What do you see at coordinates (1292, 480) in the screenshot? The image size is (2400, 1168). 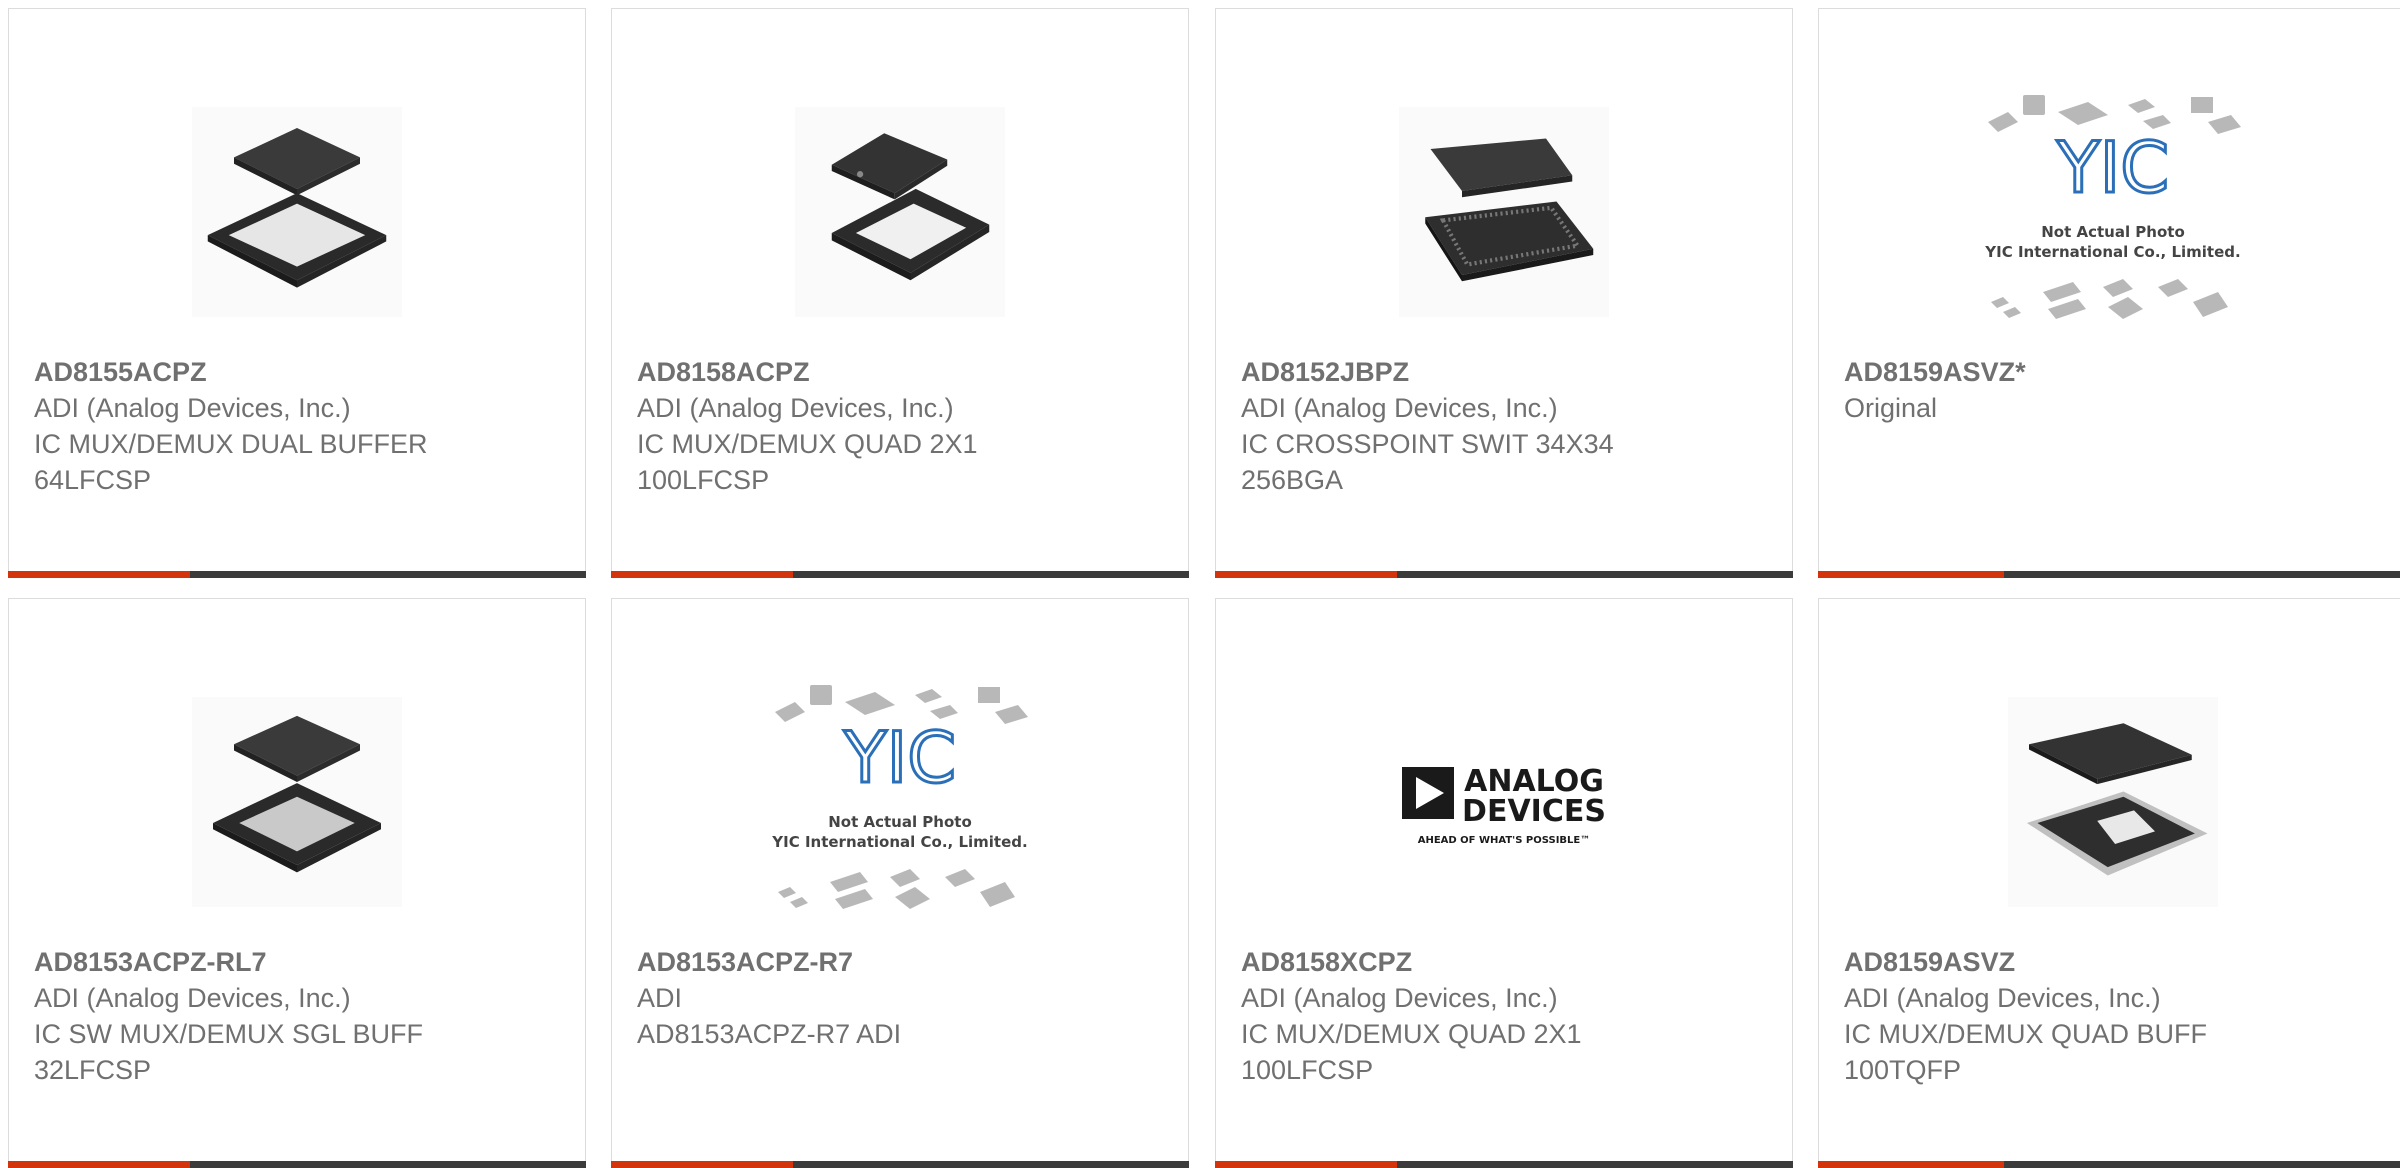 I see `description-line-2: 256BGA` at bounding box center [1292, 480].